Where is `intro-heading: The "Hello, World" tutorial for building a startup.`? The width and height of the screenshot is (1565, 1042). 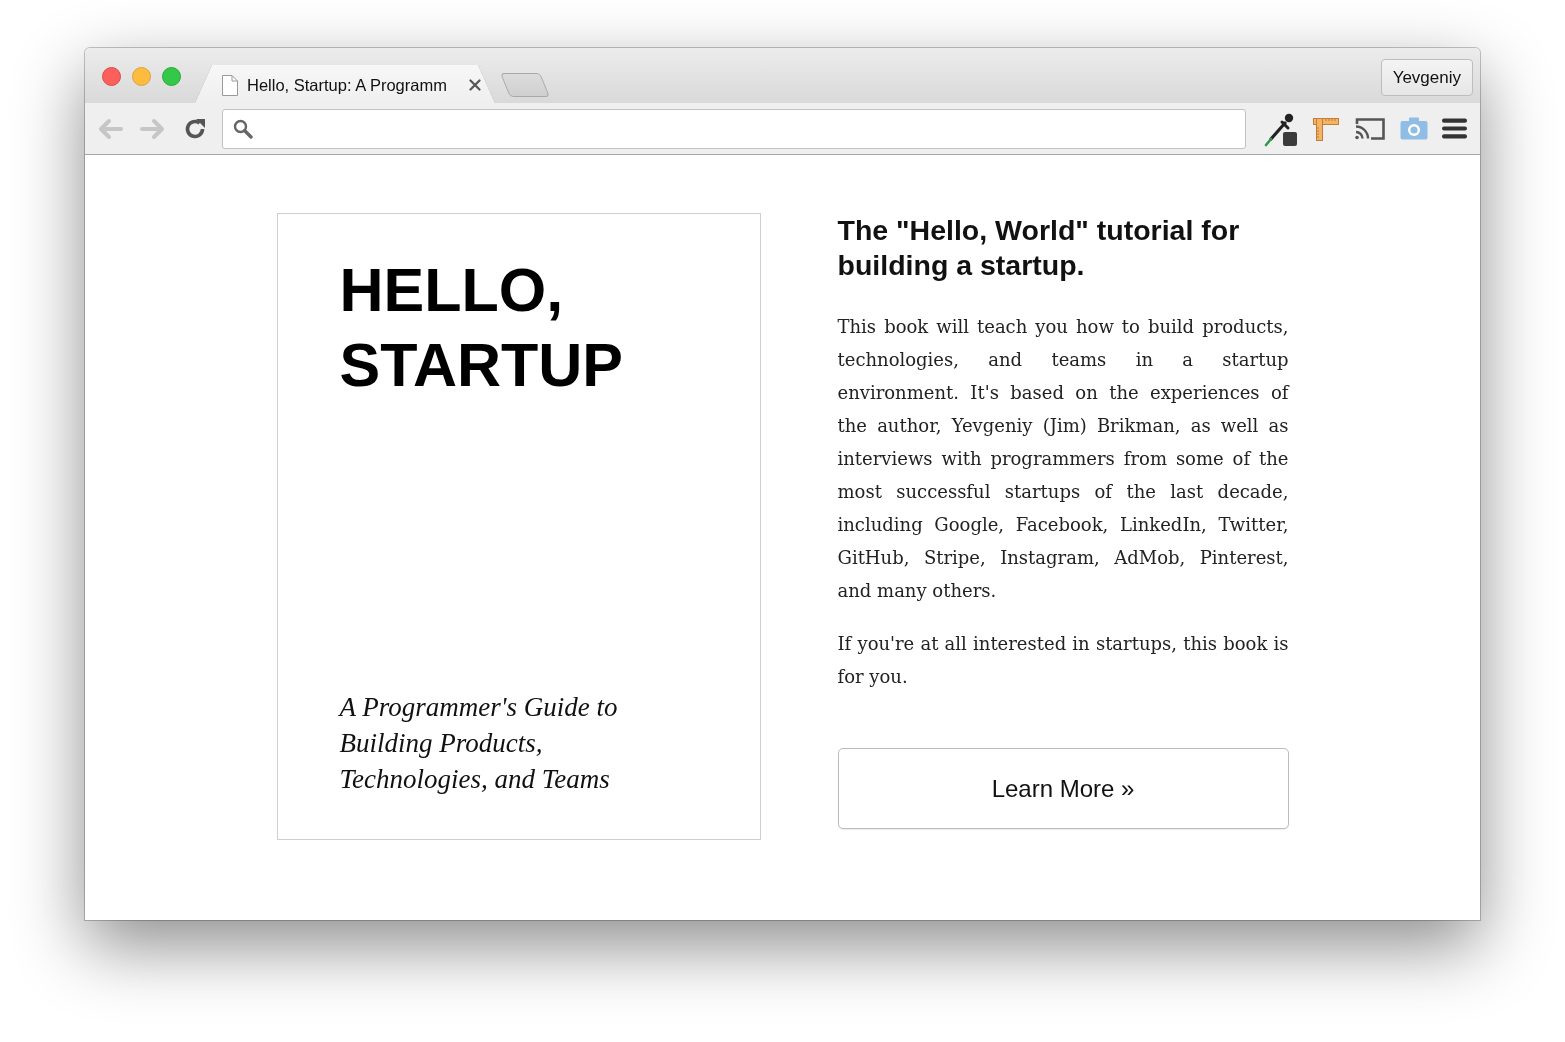
intro-heading: The "Hello, World" tutorial for building a startup. is located at coordinates (1039, 248).